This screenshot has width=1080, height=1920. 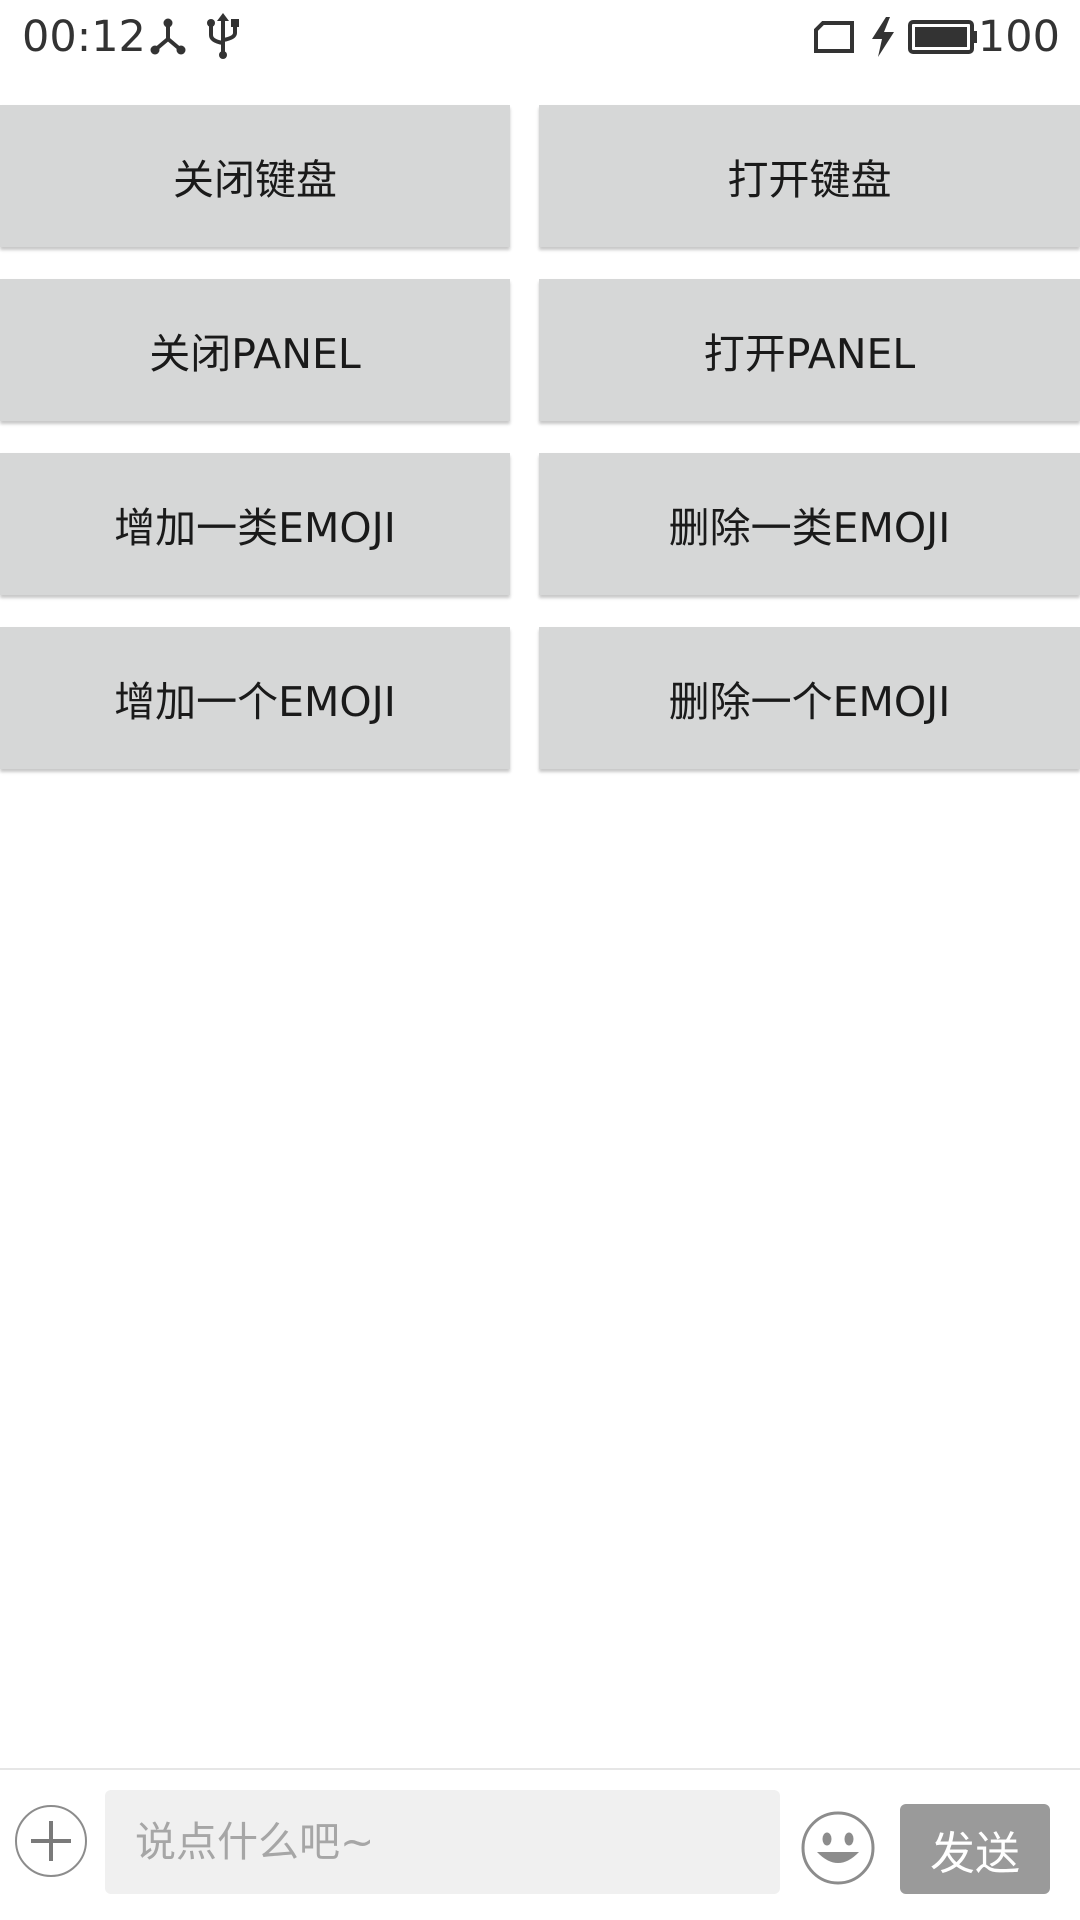 I want to click on emoji-button, so click(x=838, y=1848).